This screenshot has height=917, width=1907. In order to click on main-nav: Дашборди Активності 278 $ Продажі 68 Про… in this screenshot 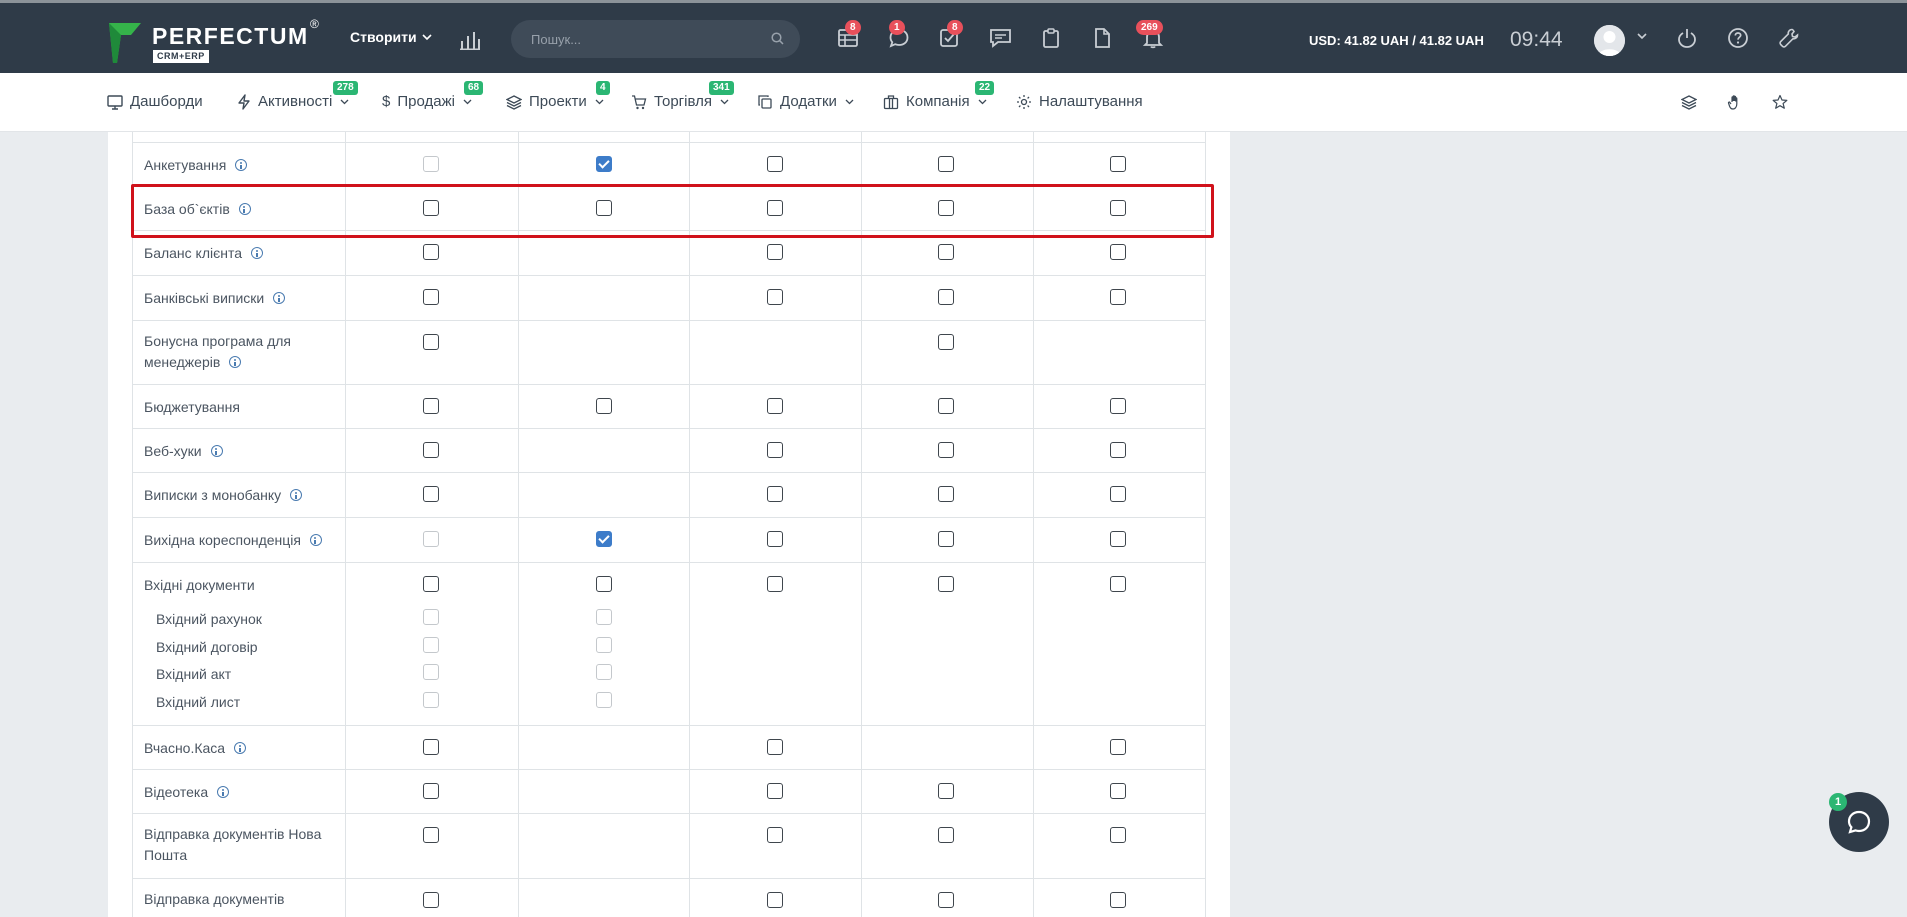, I will do `click(953, 102)`.